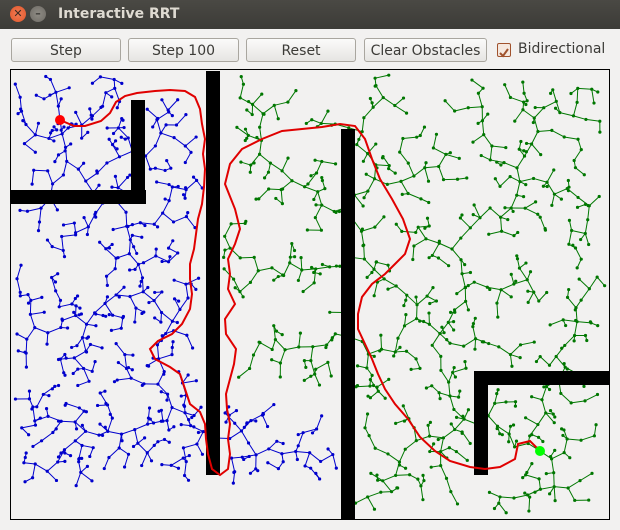 The image size is (620, 530). What do you see at coordinates (38, 14) in the screenshot?
I see `minimize-icon: –` at bounding box center [38, 14].